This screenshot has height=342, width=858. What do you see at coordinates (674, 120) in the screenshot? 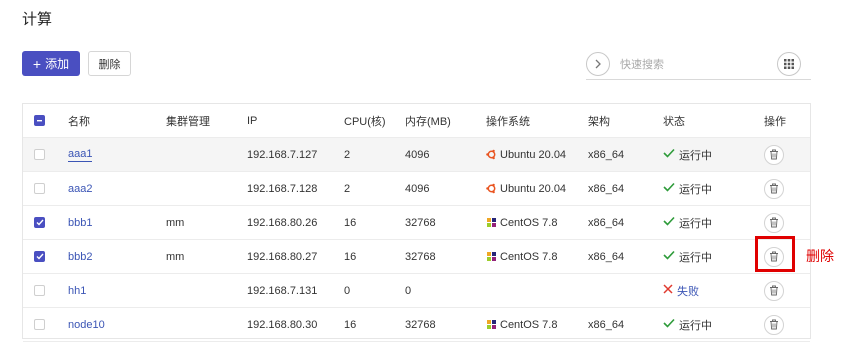
I see `column-header-status: 状态` at bounding box center [674, 120].